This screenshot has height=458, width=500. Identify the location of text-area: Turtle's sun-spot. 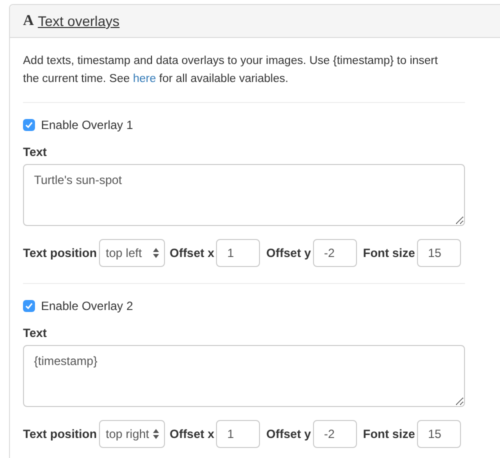
(244, 195).